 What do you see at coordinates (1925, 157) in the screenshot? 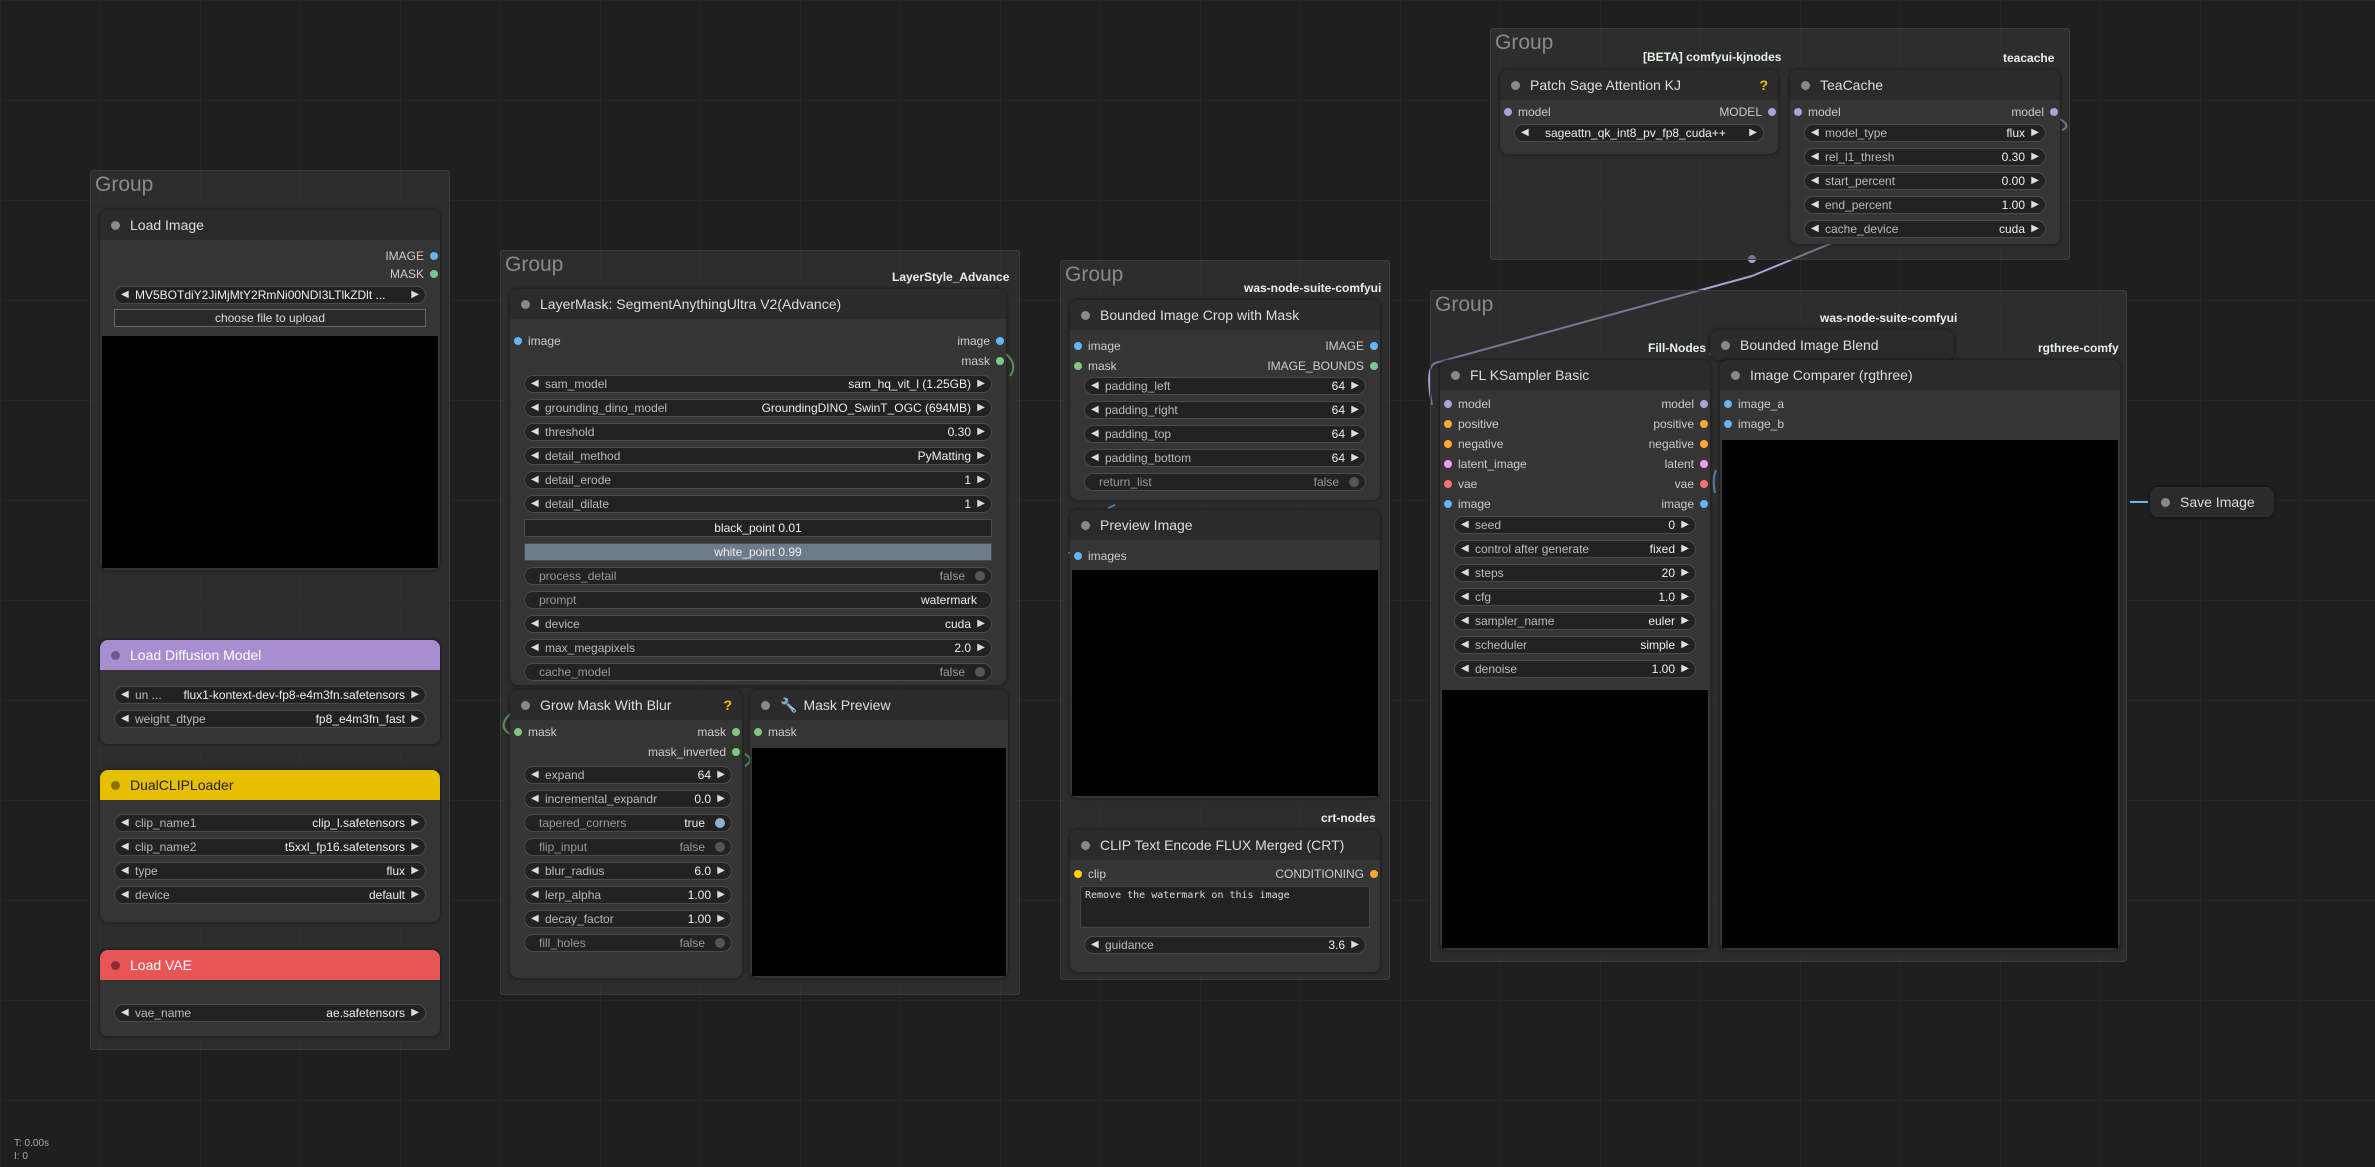
I see `number-rel-l1-thresh: ◀ rel_l1_thresh 0.30 ▶` at bounding box center [1925, 157].